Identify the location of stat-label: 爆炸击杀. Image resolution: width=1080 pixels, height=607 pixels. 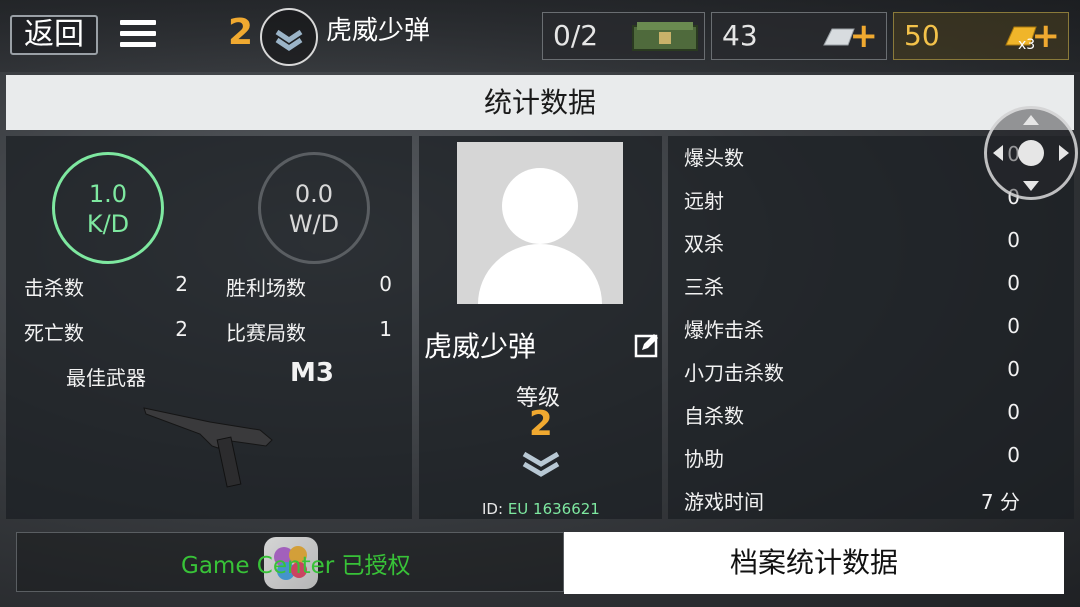
(724, 330).